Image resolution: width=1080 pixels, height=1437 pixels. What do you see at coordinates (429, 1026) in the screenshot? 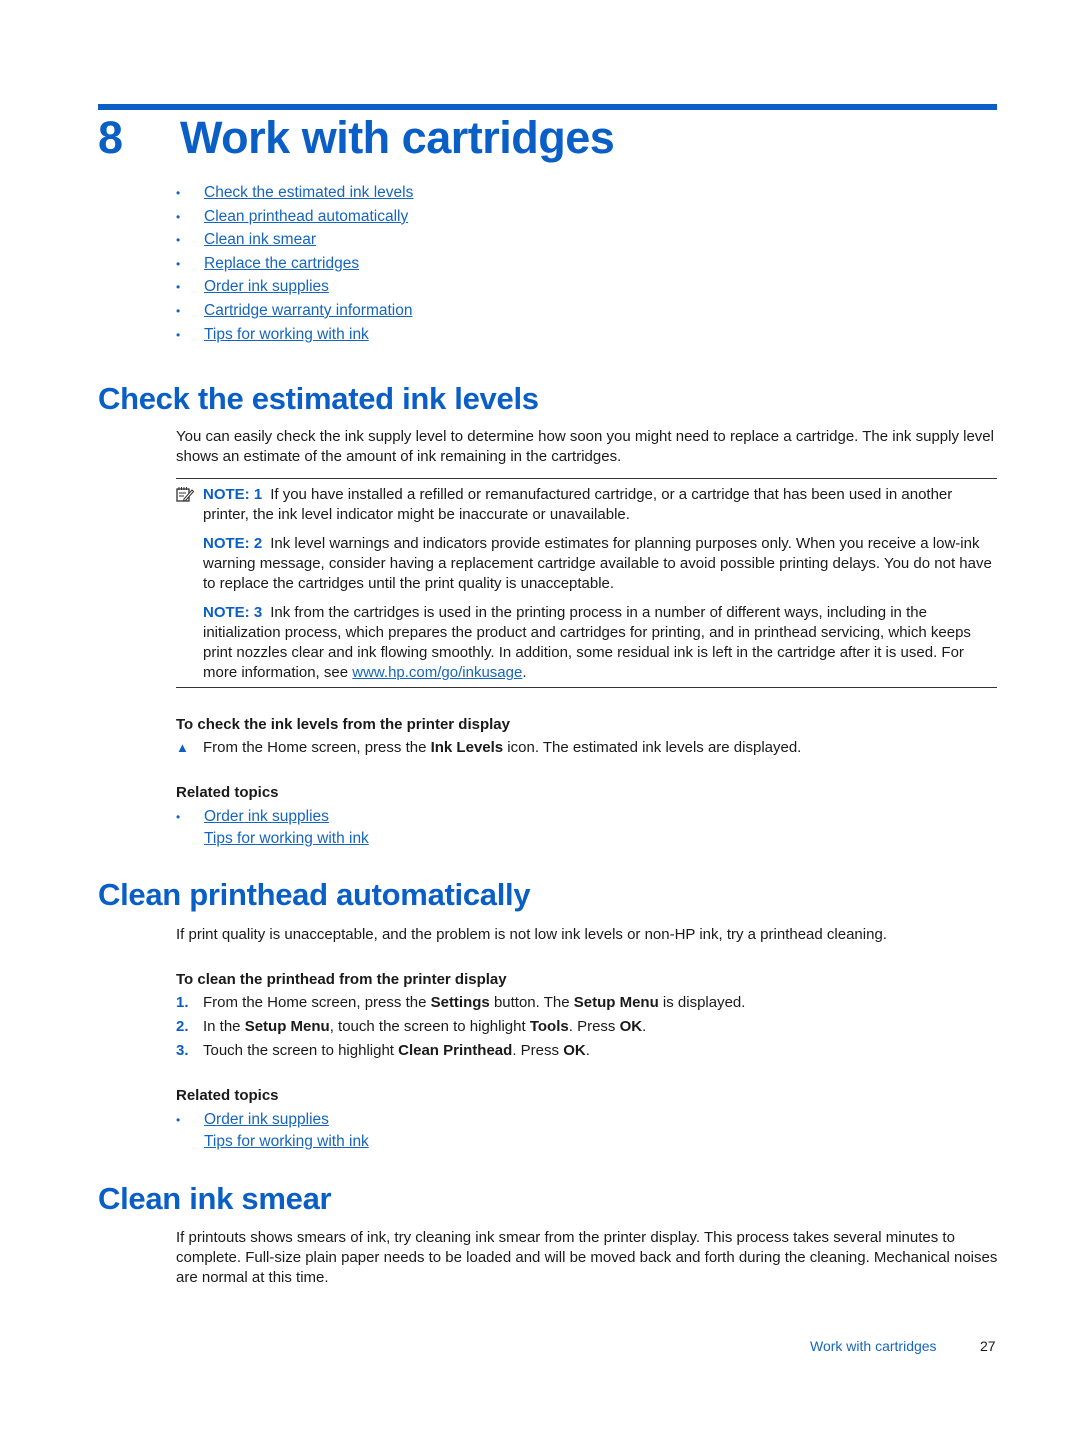
I see `step-text: , touch the screen to highlight` at bounding box center [429, 1026].